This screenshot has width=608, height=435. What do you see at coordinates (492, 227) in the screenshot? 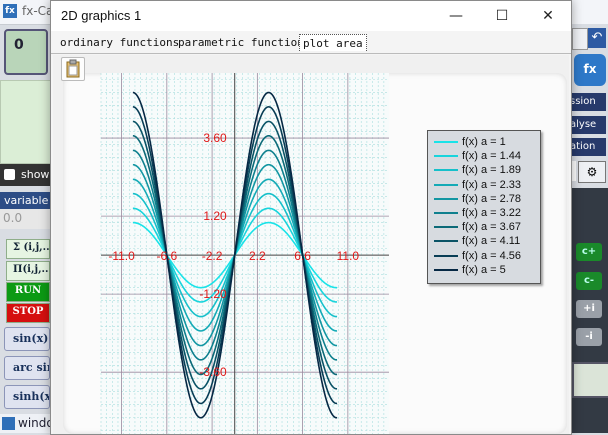
I see `legend-label-7: f(x) a = 3.67` at bounding box center [492, 227].